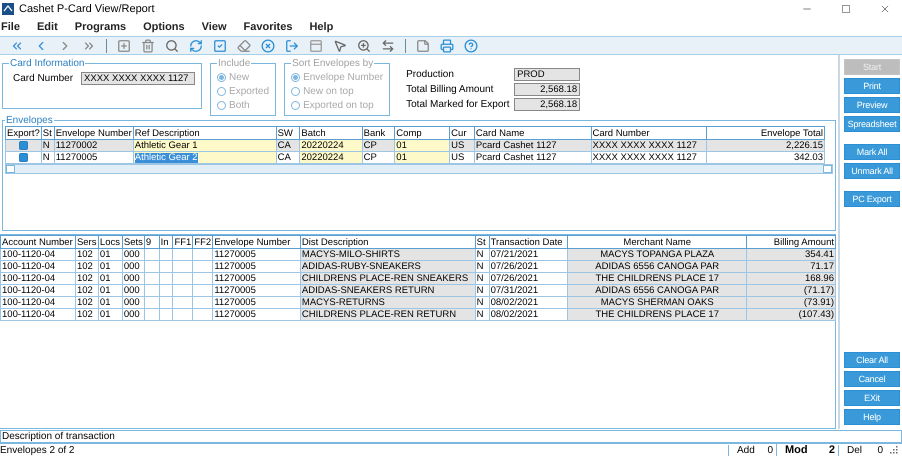 The width and height of the screenshot is (902, 456). What do you see at coordinates (447, 45) in the screenshot?
I see `printer-icon` at bounding box center [447, 45].